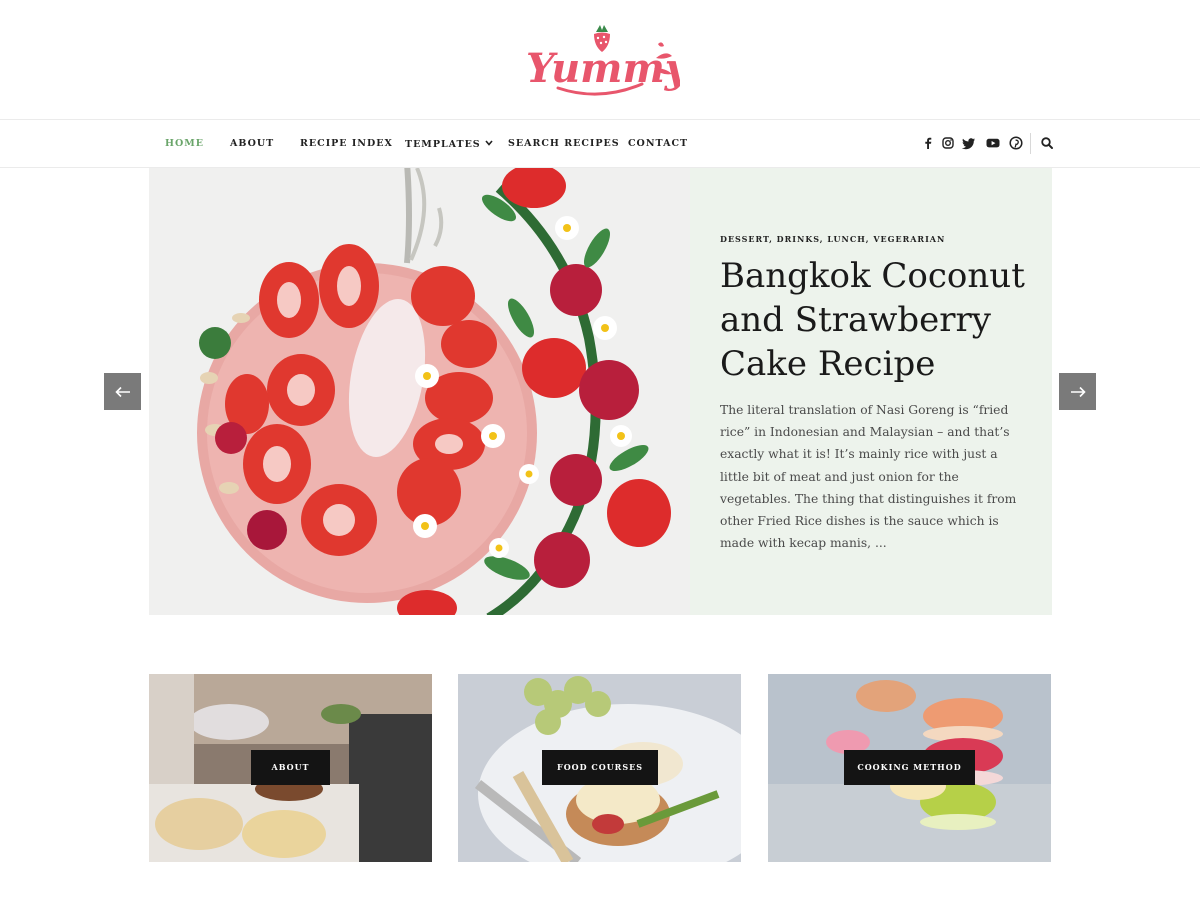  I want to click on category-link: VEGERARIAN, so click(909, 239).